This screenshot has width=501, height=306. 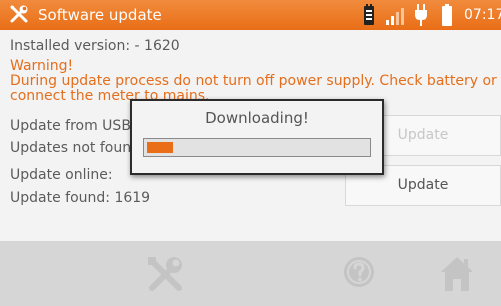 What do you see at coordinates (395, 16) in the screenshot?
I see `signal-icon` at bounding box center [395, 16].